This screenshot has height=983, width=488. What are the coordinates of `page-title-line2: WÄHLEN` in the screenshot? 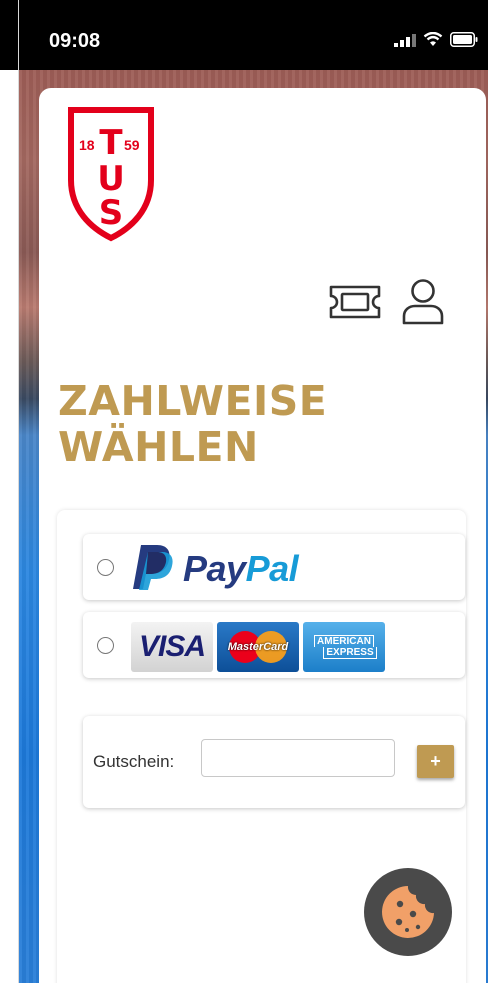 It's located at (158, 447).